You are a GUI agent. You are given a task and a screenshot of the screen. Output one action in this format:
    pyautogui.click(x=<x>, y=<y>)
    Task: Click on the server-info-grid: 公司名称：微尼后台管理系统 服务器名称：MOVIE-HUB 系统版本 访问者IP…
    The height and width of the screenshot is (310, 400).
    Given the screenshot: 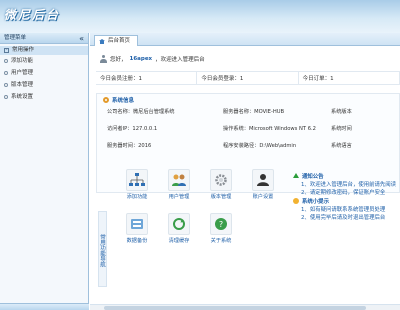 What is the action you would take?
    pyautogui.click(x=253, y=129)
    